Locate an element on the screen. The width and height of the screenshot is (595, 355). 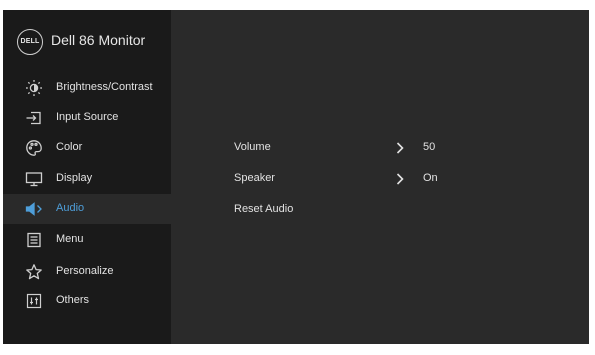
speaker-value: On is located at coordinates (430, 178).